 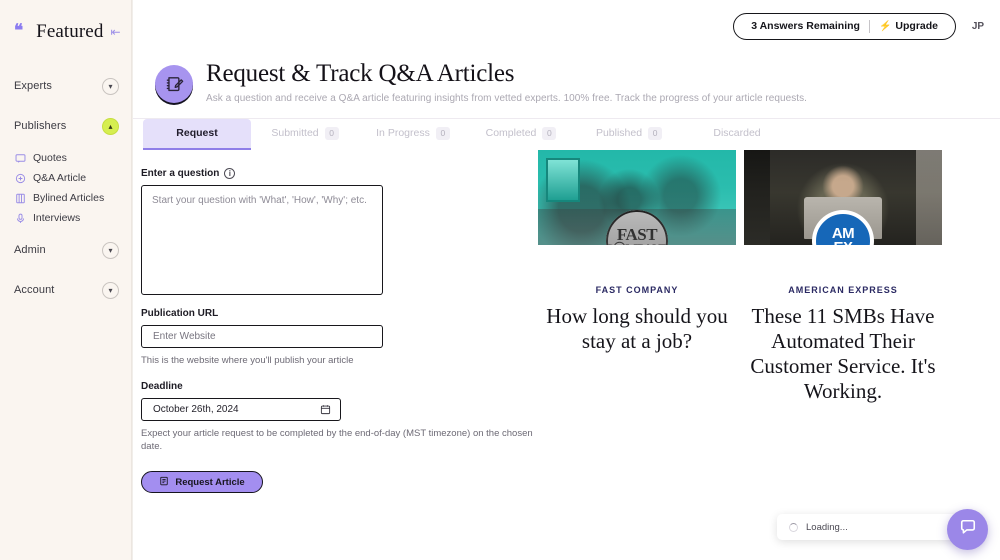 I want to click on chat-bubble-button, so click(x=967, y=529).